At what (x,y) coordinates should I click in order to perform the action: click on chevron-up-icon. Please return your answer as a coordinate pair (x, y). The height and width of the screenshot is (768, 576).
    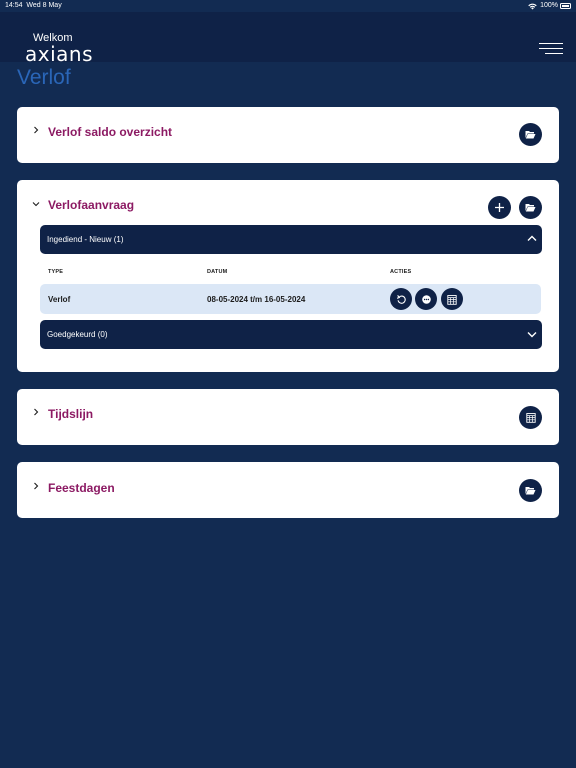
    Looking at the image, I should click on (532, 238).